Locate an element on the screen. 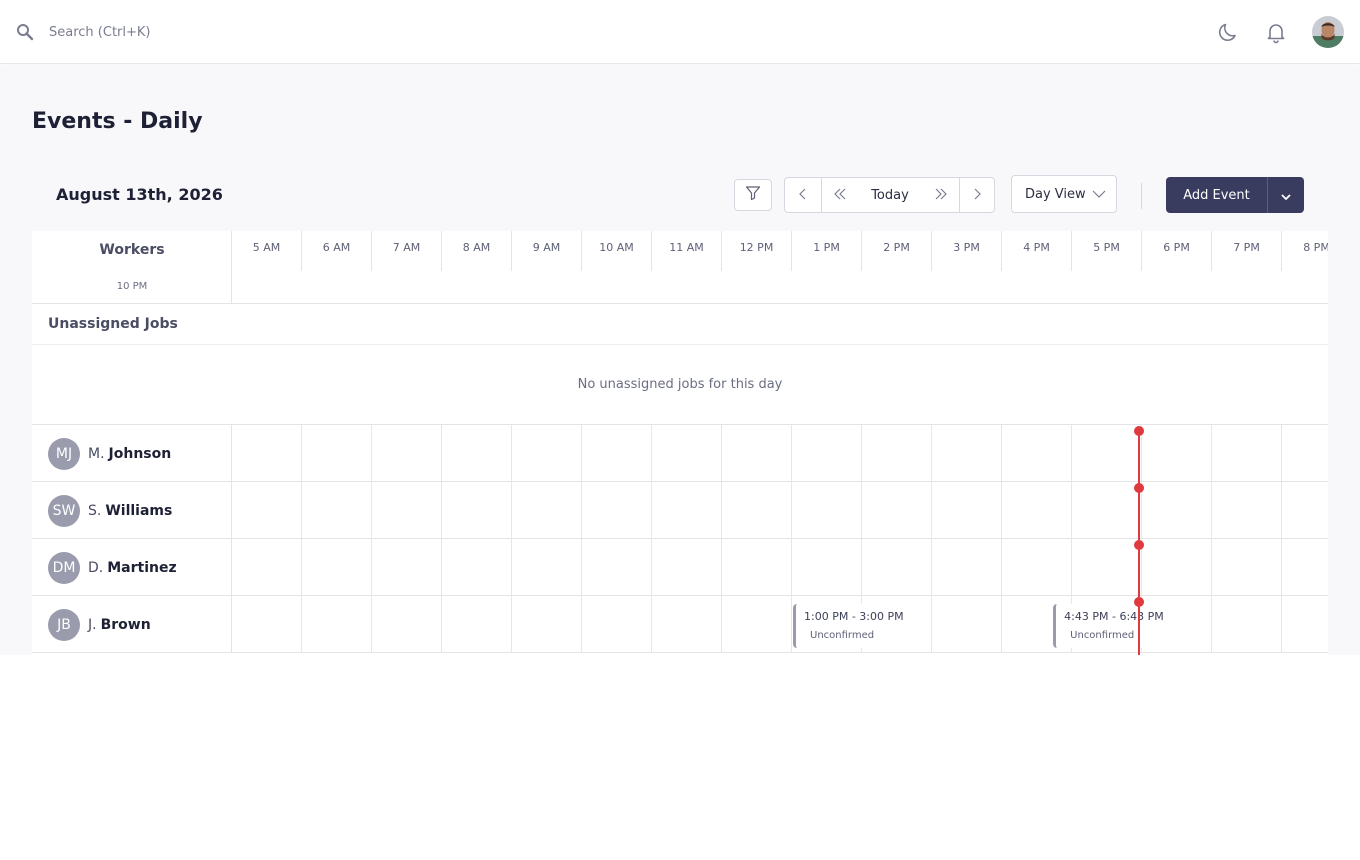 The width and height of the screenshot is (1360, 860). worker-cell: MJ M. Johnson is located at coordinates (132, 453).